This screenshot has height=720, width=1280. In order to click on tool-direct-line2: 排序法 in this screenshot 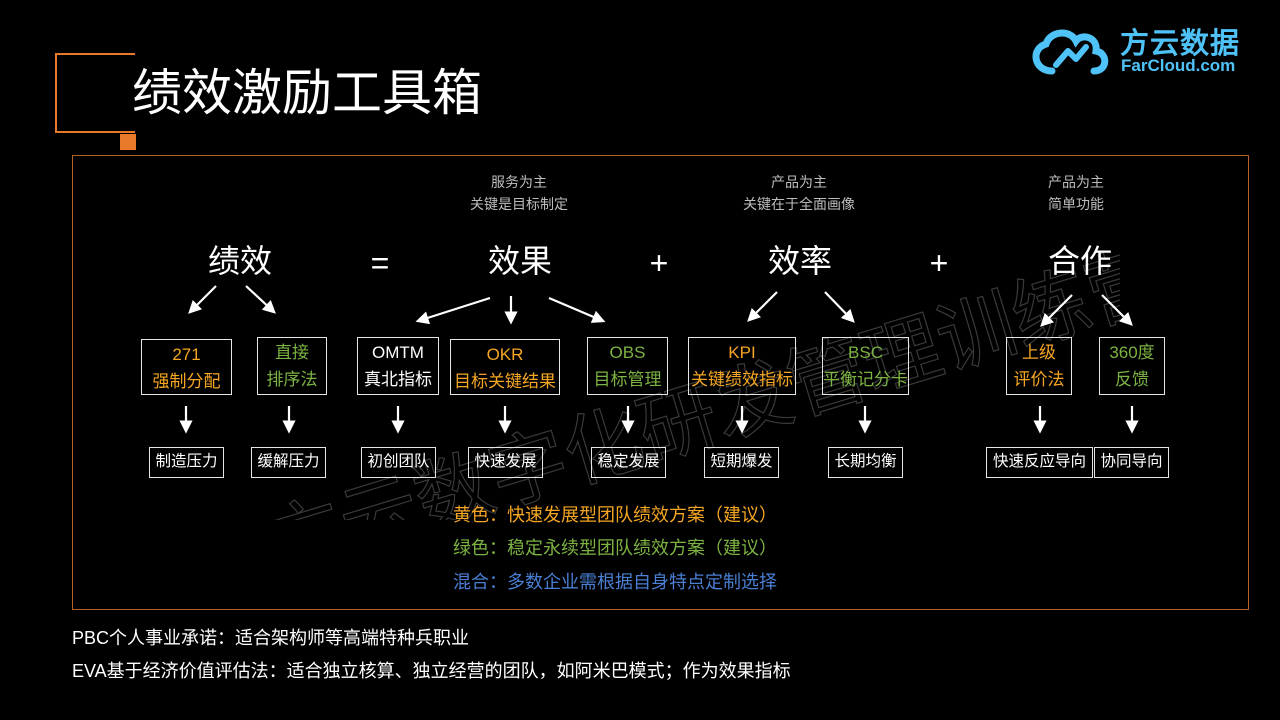, I will do `click(292, 379)`.